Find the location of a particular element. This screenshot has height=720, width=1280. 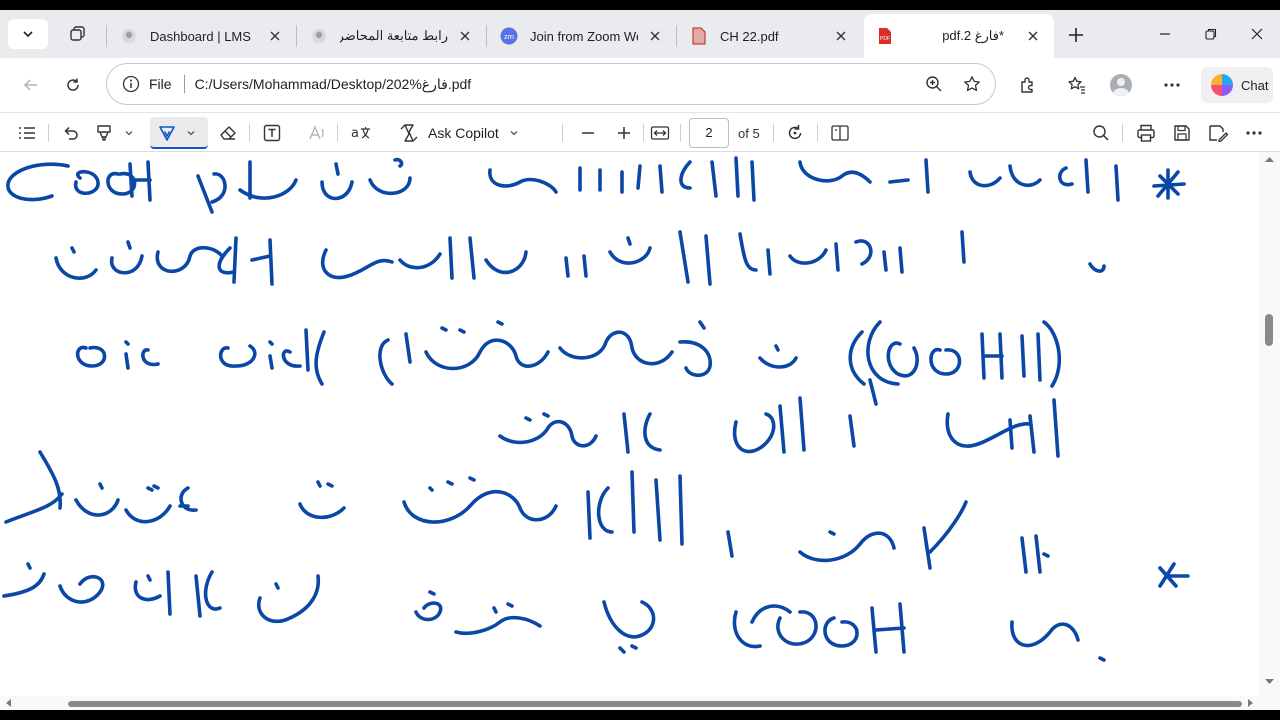

tab-active-pdf: PDF *فارغ pdf.2 is located at coordinates (959, 36).